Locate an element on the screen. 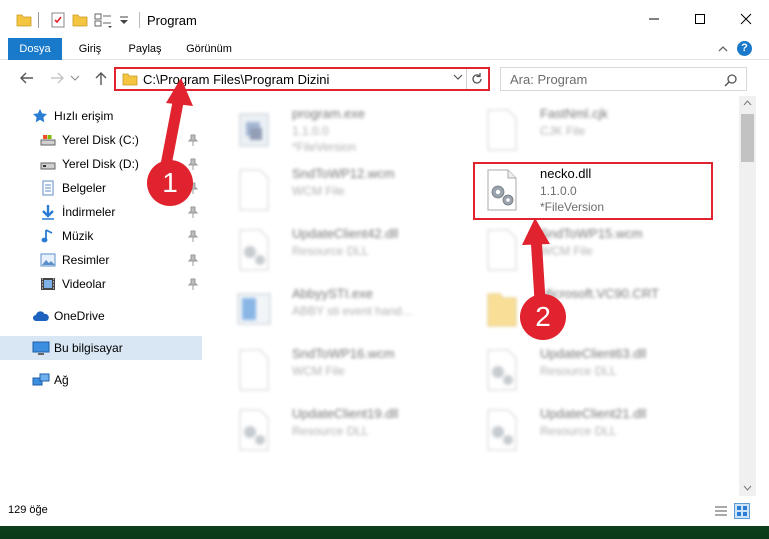  file-item: UpdateClient63.dll Resource DLL is located at coordinates (596, 370).